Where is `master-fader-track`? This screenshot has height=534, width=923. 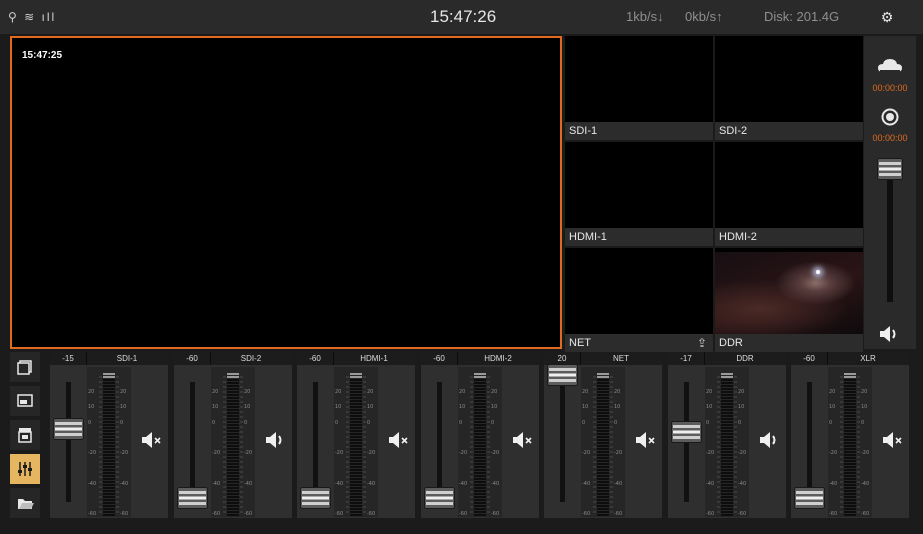 master-fader-track is located at coordinates (890, 234).